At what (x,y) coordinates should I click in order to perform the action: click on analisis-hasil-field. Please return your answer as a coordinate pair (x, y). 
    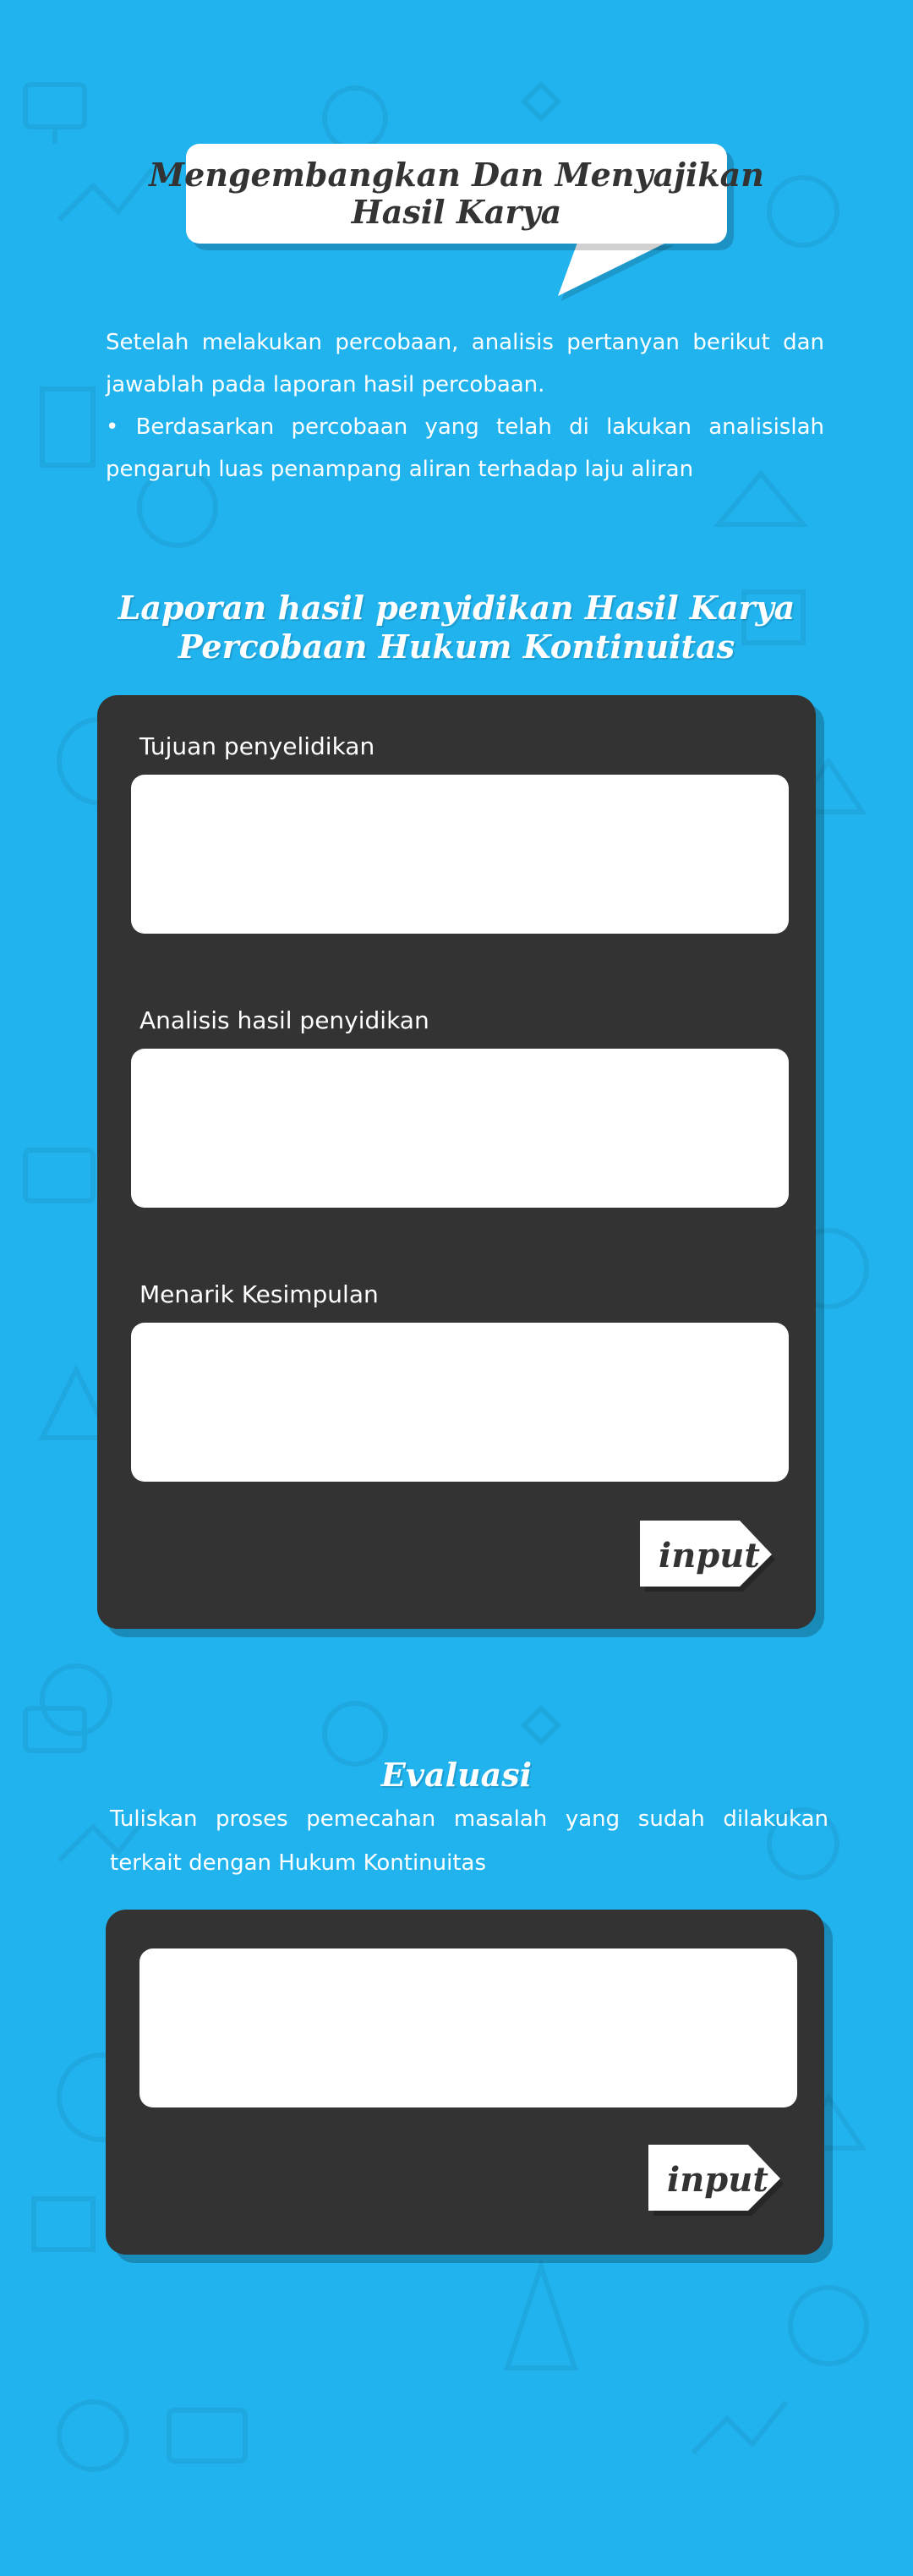
    Looking at the image, I should click on (460, 1128).